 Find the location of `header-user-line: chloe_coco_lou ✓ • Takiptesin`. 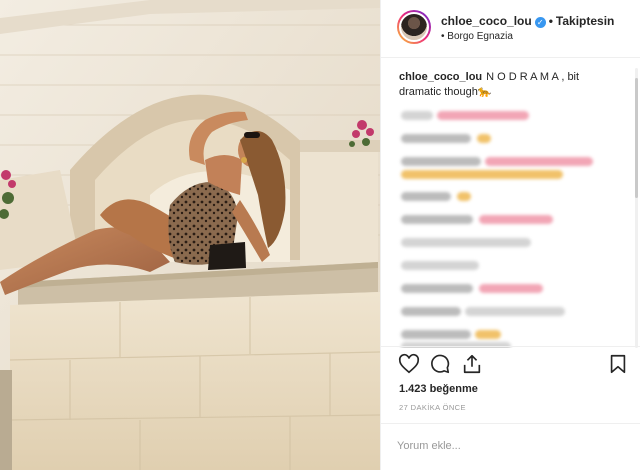

header-user-line: chloe_coco_lou ✓ • Takiptesin is located at coordinates (527, 21).